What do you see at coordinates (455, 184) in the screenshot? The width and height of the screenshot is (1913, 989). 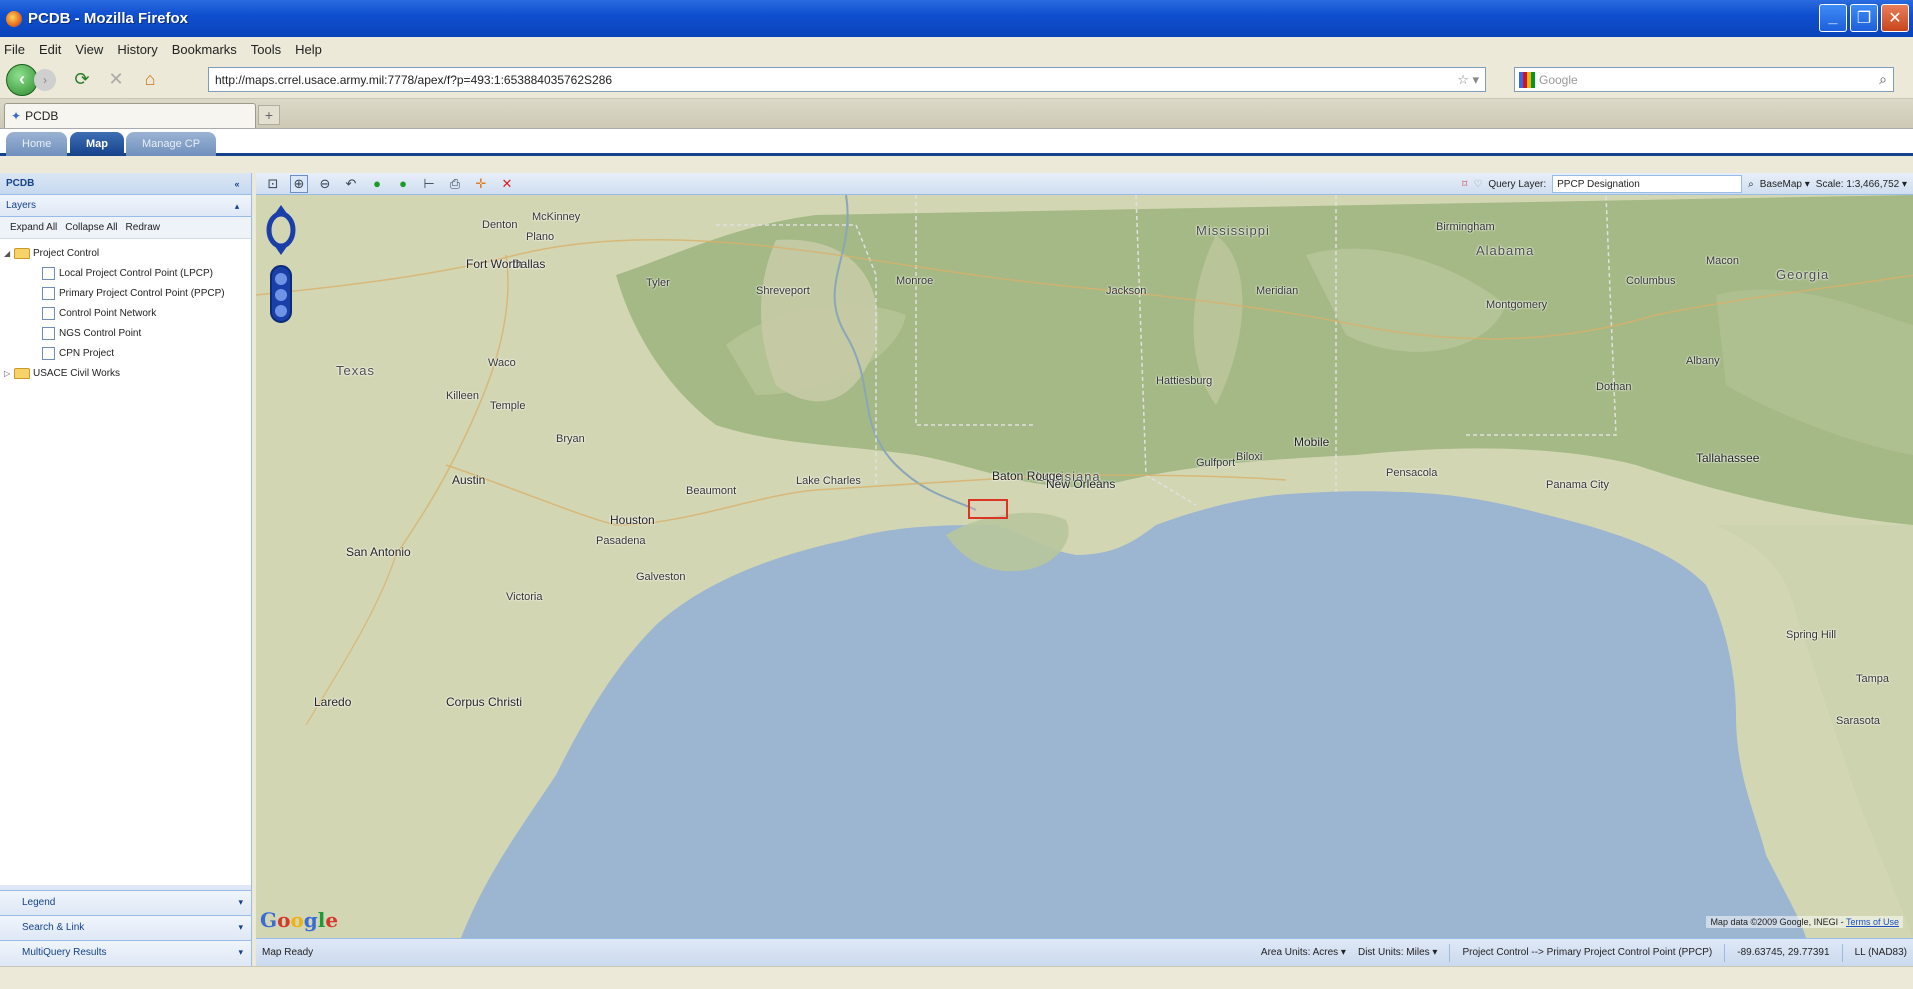 I see `print-icon: ⎙` at bounding box center [455, 184].